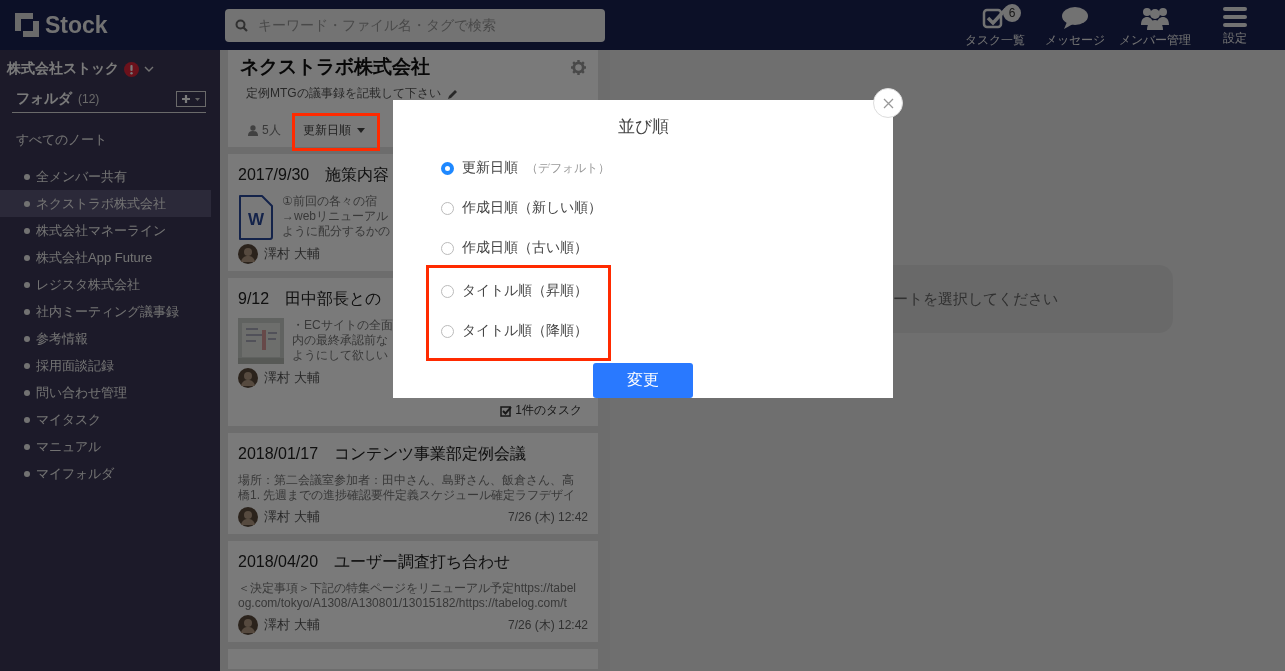 The width and height of the screenshot is (1285, 671). Describe the element at coordinates (335, 216) in the screenshot. I see `note-preview: →webリニューアル` at that location.